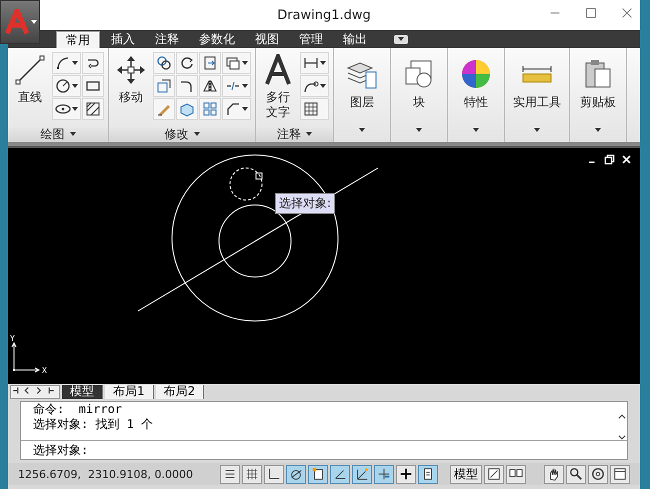 Image resolution: width=650 pixels, height=489 pixels. What do you see at coordinates (217, 39) in the screenshot?
I see `ribbon-tab: 参数化` at bounding box center [217, 39].